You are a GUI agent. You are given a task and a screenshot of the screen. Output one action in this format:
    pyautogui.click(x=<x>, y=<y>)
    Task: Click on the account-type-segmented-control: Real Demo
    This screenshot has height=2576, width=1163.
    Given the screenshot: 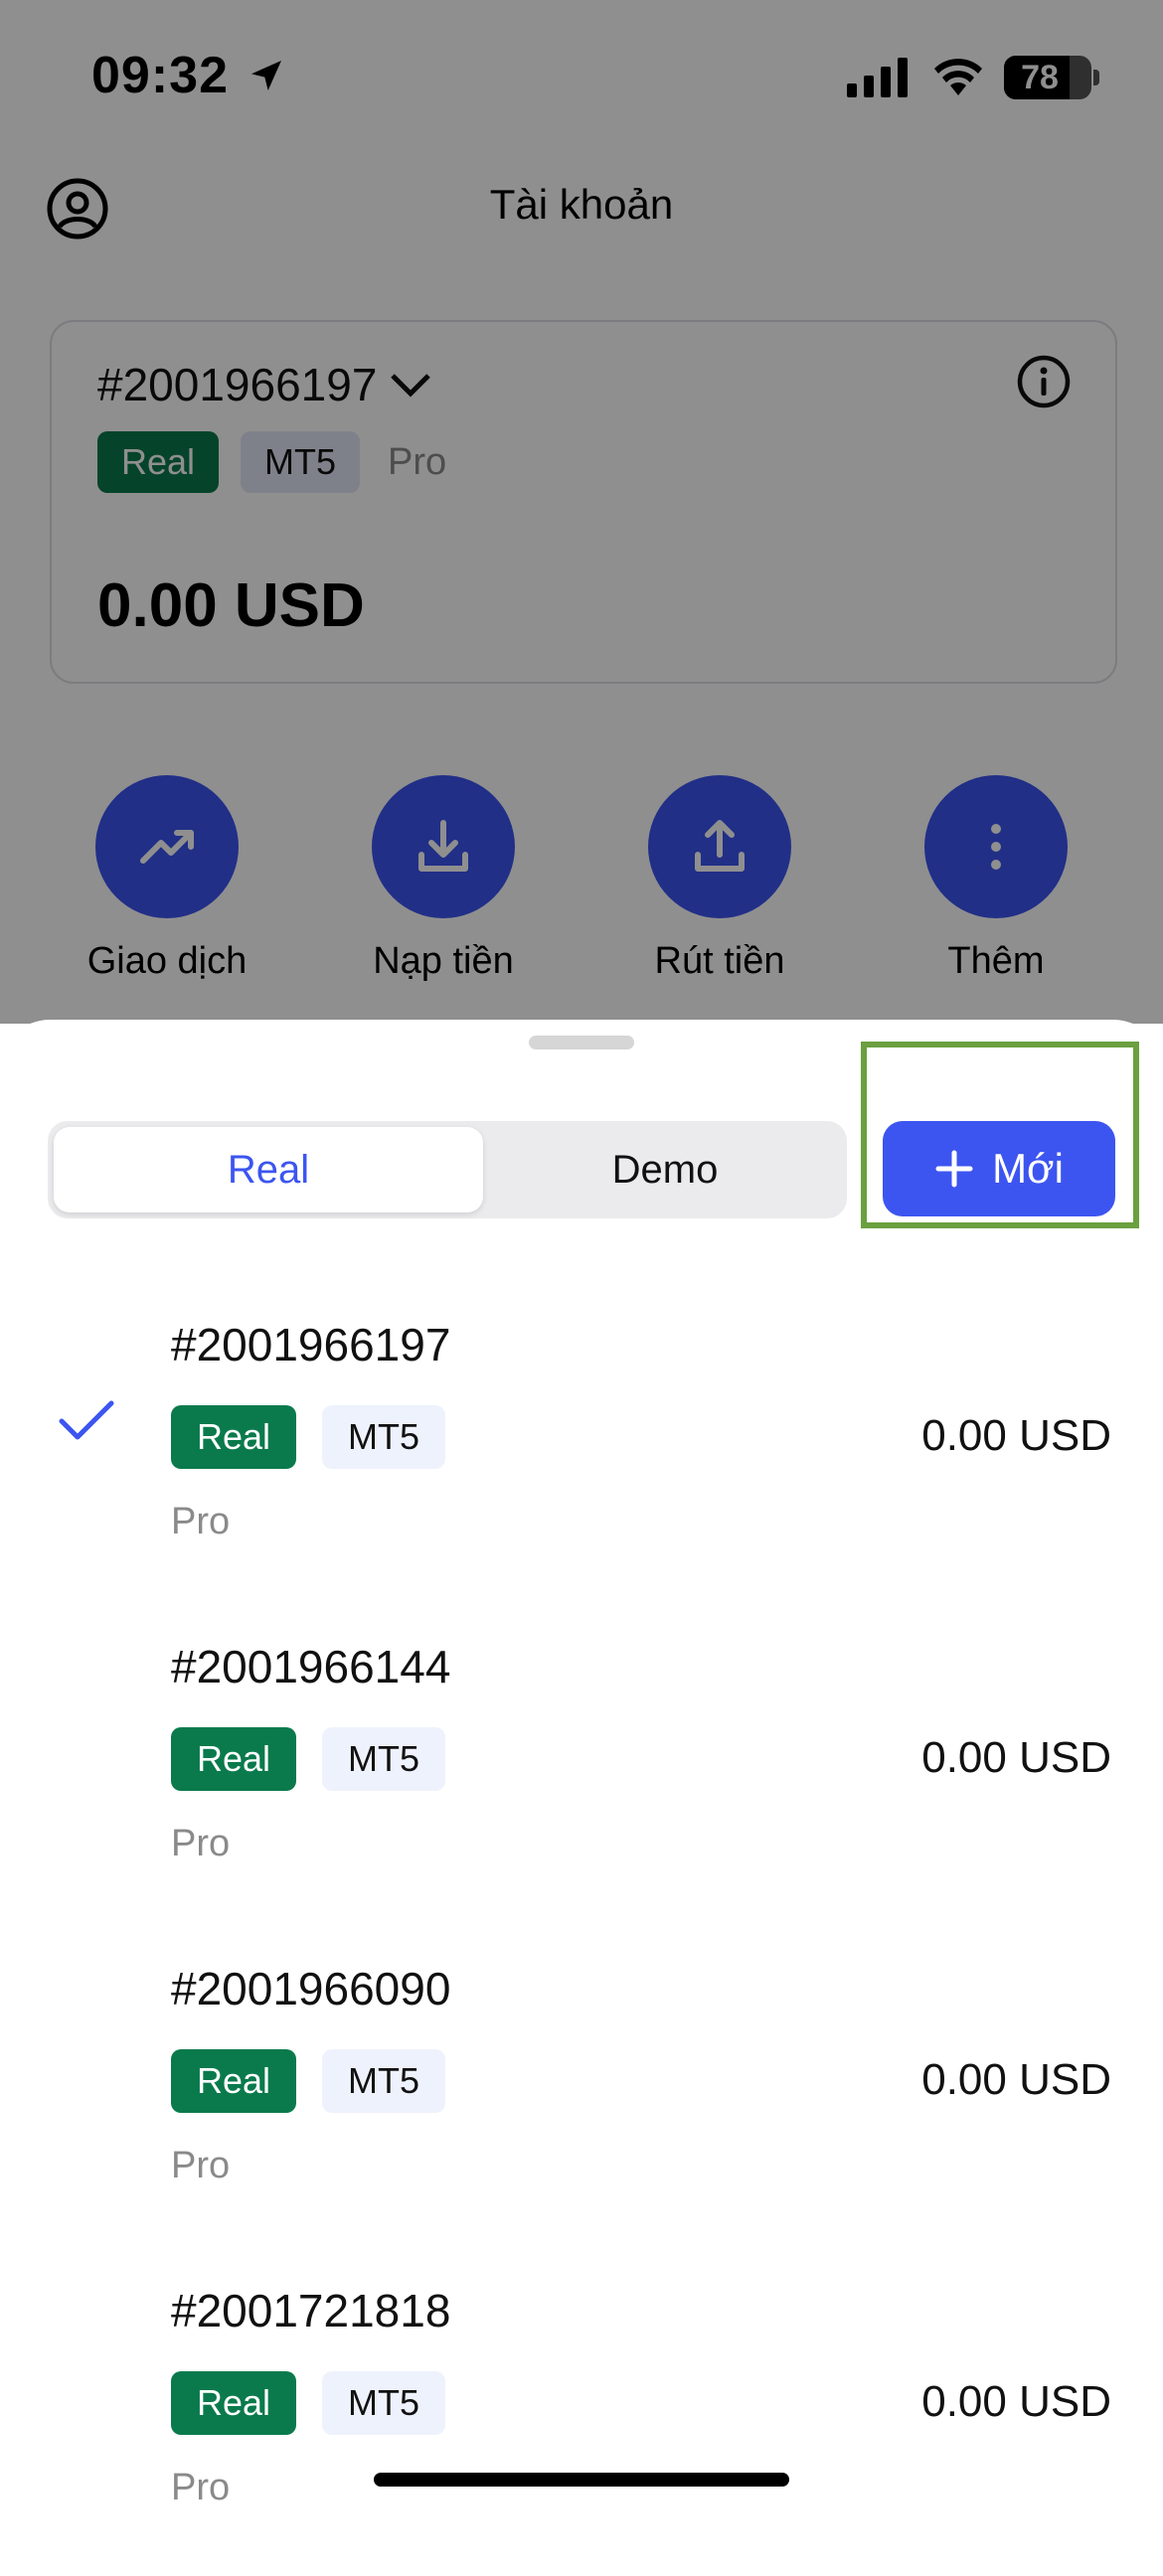 What is the action you would take?
    pyautogui.click(x=447, y=1169)
    